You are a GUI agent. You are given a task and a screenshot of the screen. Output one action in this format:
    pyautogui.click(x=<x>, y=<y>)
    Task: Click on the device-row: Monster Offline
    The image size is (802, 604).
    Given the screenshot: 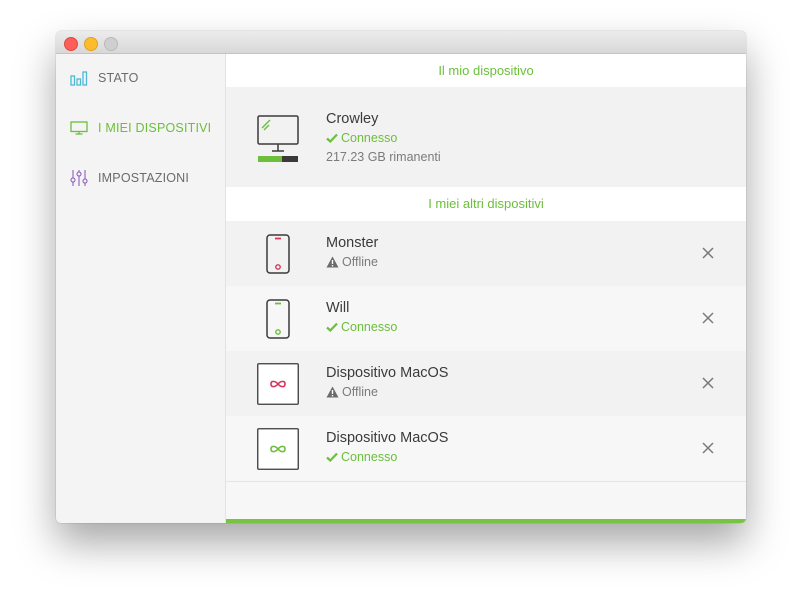 What is the action you would take?
    pyautogui.click(x=486, y=254)
    